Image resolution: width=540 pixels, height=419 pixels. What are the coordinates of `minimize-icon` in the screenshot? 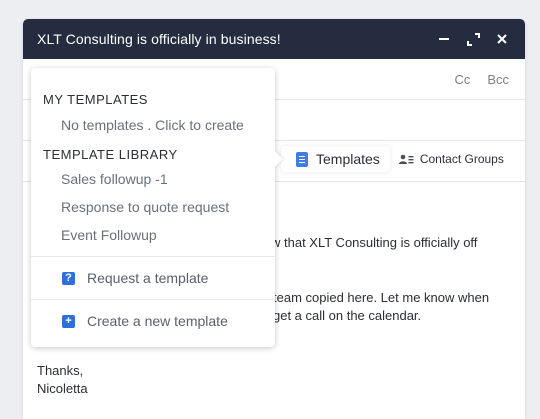 It's located at (444, 39).